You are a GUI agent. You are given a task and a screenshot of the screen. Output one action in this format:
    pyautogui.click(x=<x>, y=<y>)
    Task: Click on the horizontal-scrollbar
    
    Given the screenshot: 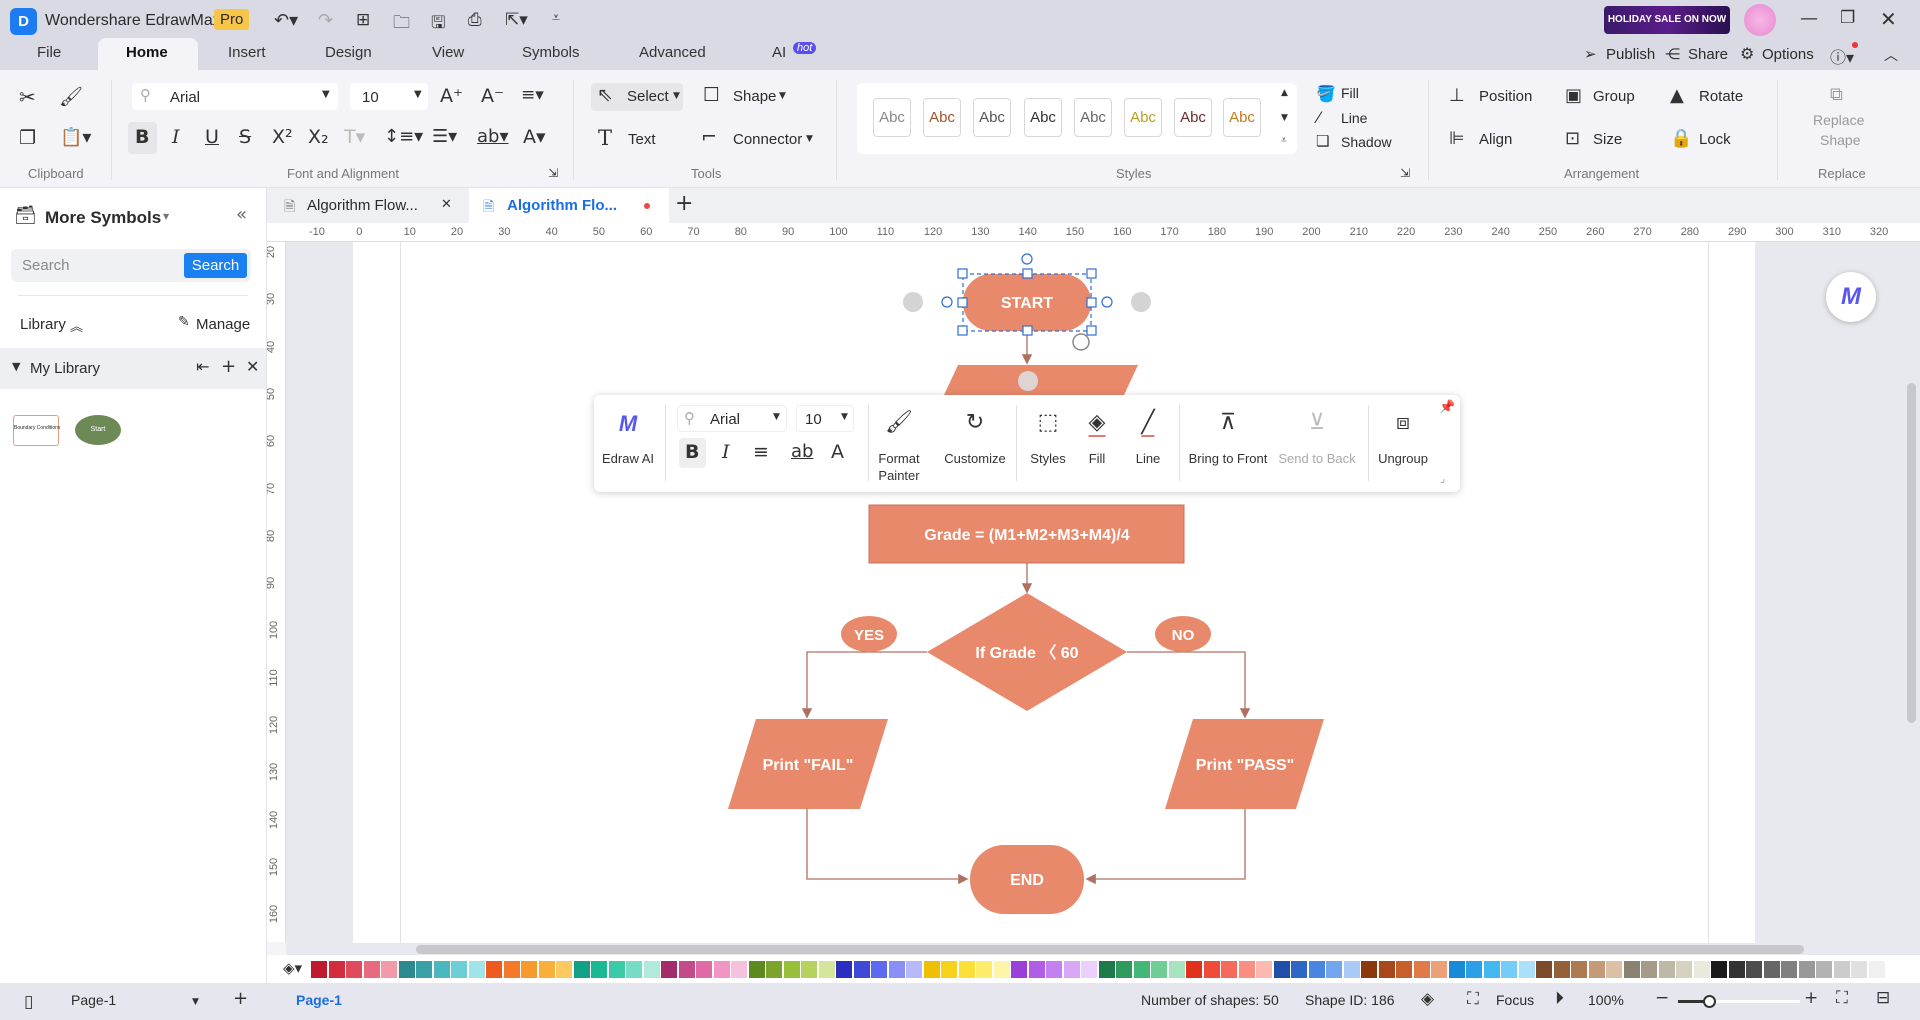 What is the action you would take?
    pyautogui.click(x=1110, y=949)
    